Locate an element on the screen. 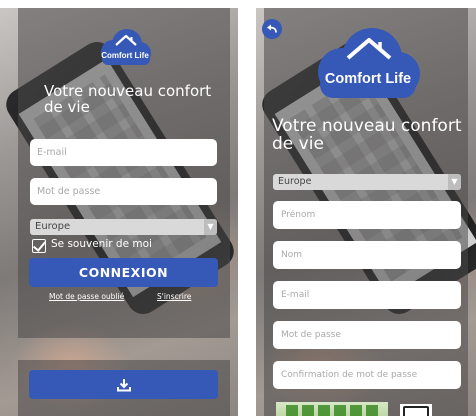 The width and height of the screenshot is (476, 416). firstname-field is located at coordinates (367, 215).